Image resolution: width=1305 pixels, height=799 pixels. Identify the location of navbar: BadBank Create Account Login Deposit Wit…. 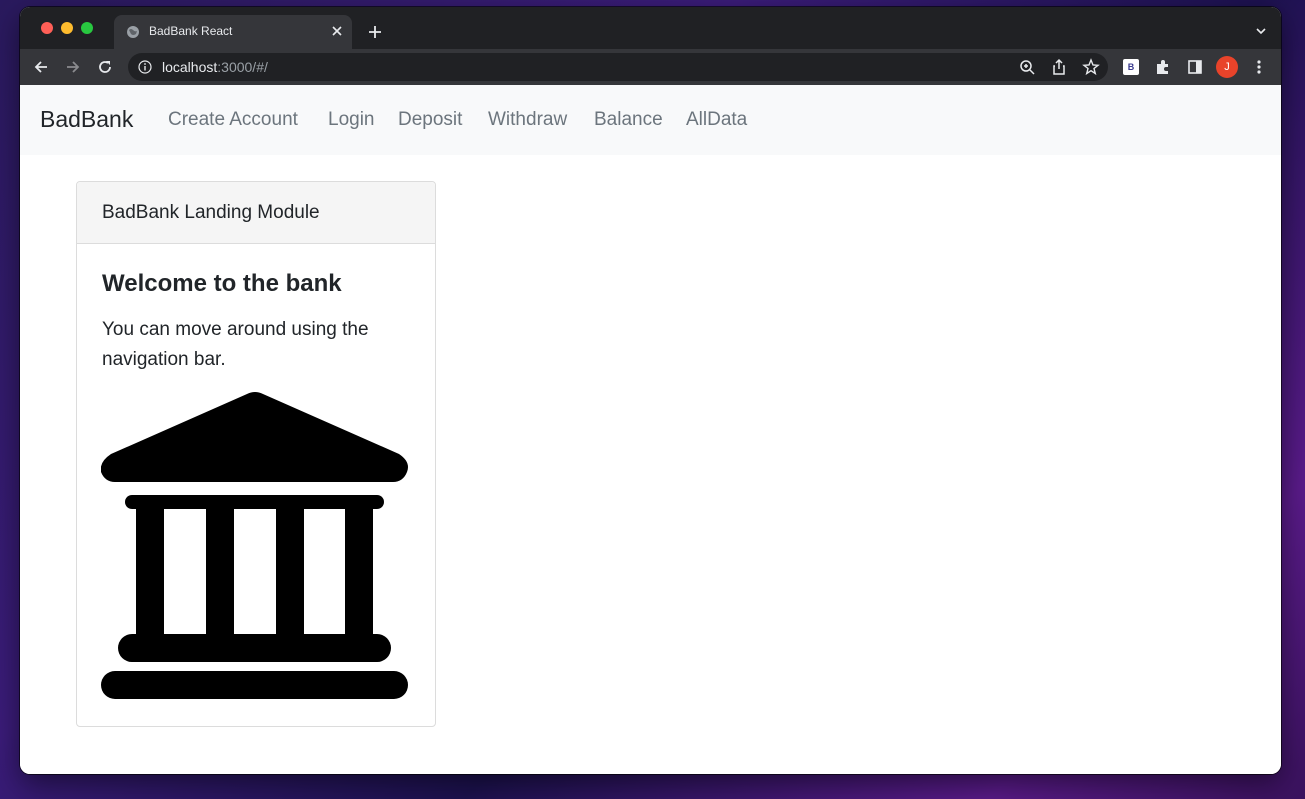
(650, 120).